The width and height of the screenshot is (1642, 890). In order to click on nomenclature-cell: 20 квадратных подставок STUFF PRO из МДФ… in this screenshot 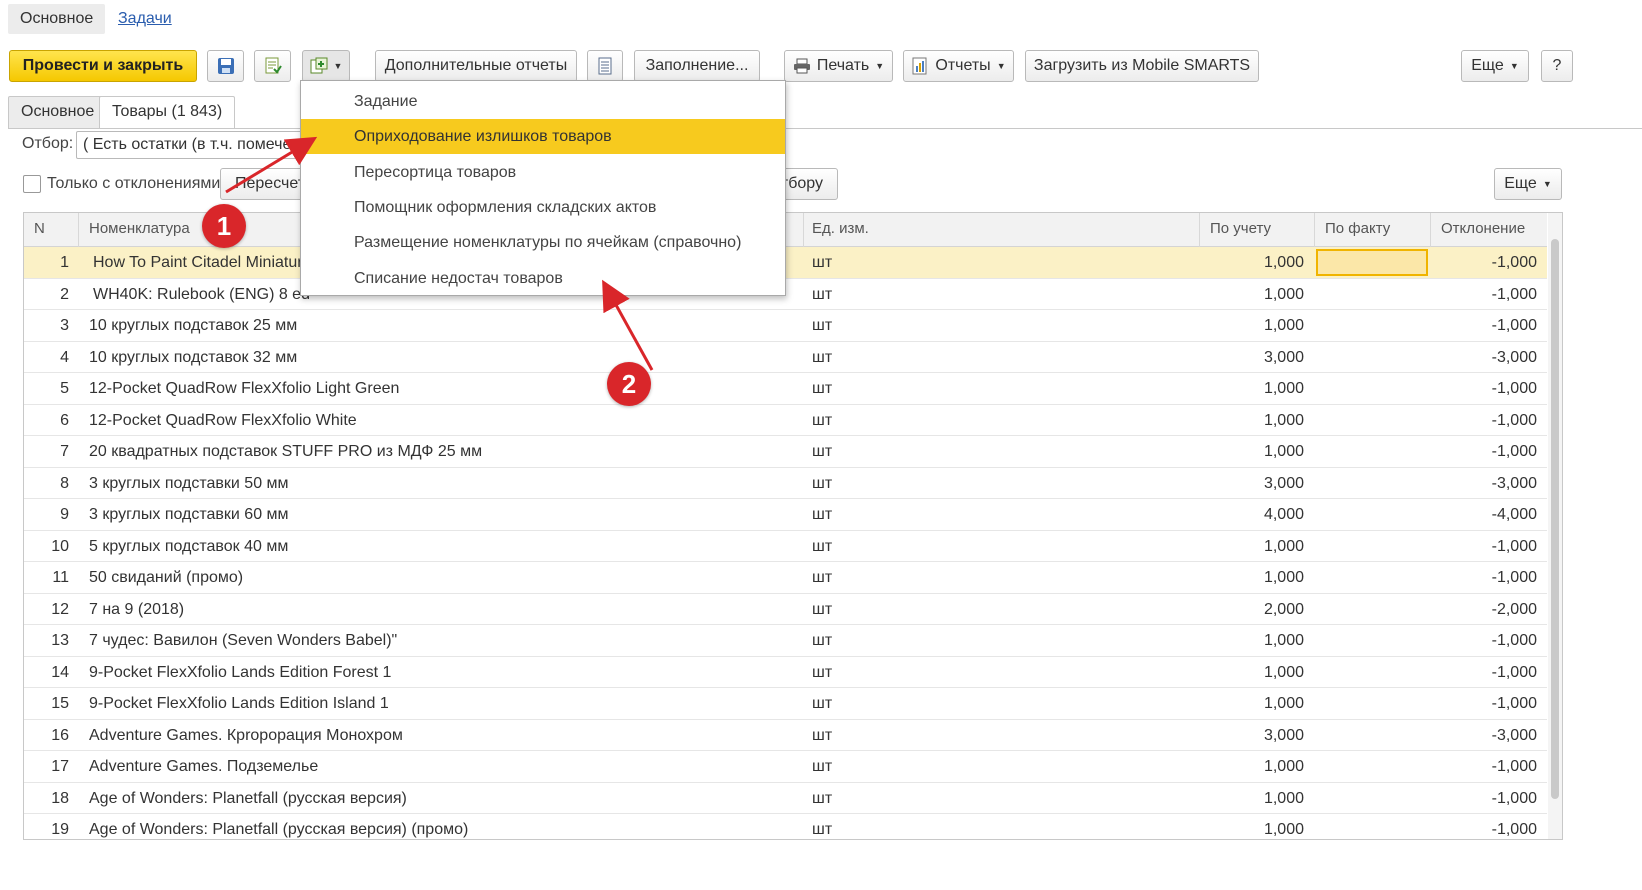, I will do `click(286, 451)`.